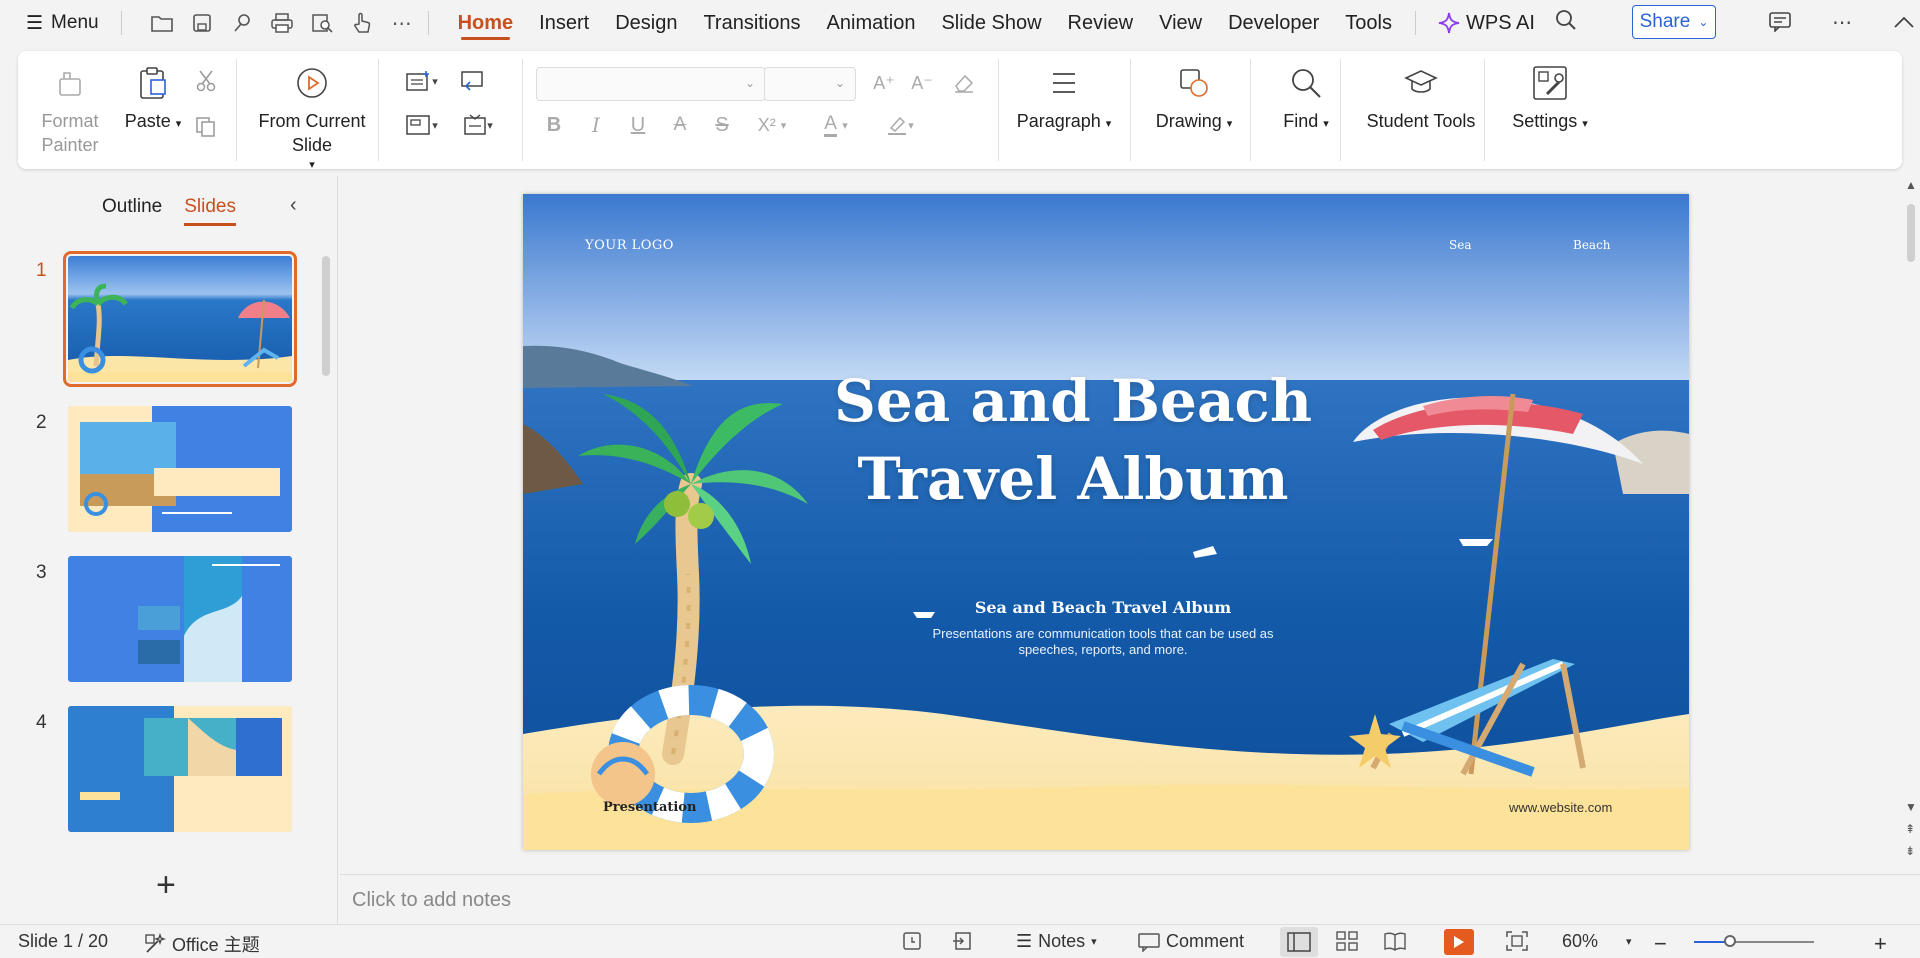 The width and height of the screenshot is (1920, 958). I want to click on previous-slide-icon: ⇞, so click(1910, 829).